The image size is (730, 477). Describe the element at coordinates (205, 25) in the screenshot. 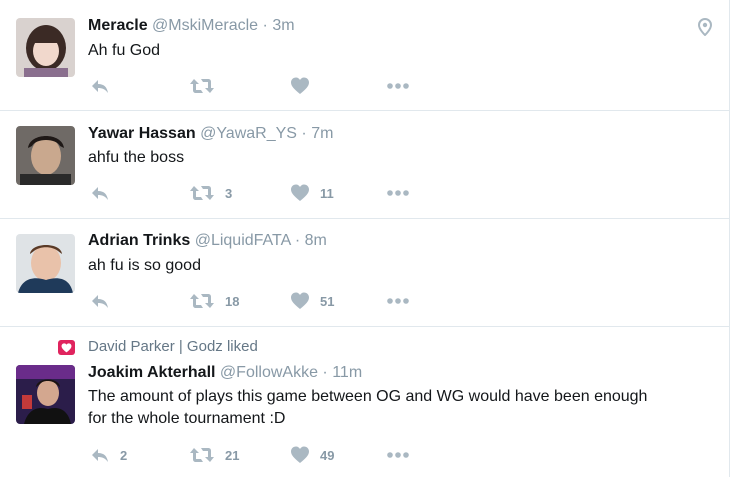

I see `username: @MskiMeracle` at that location.